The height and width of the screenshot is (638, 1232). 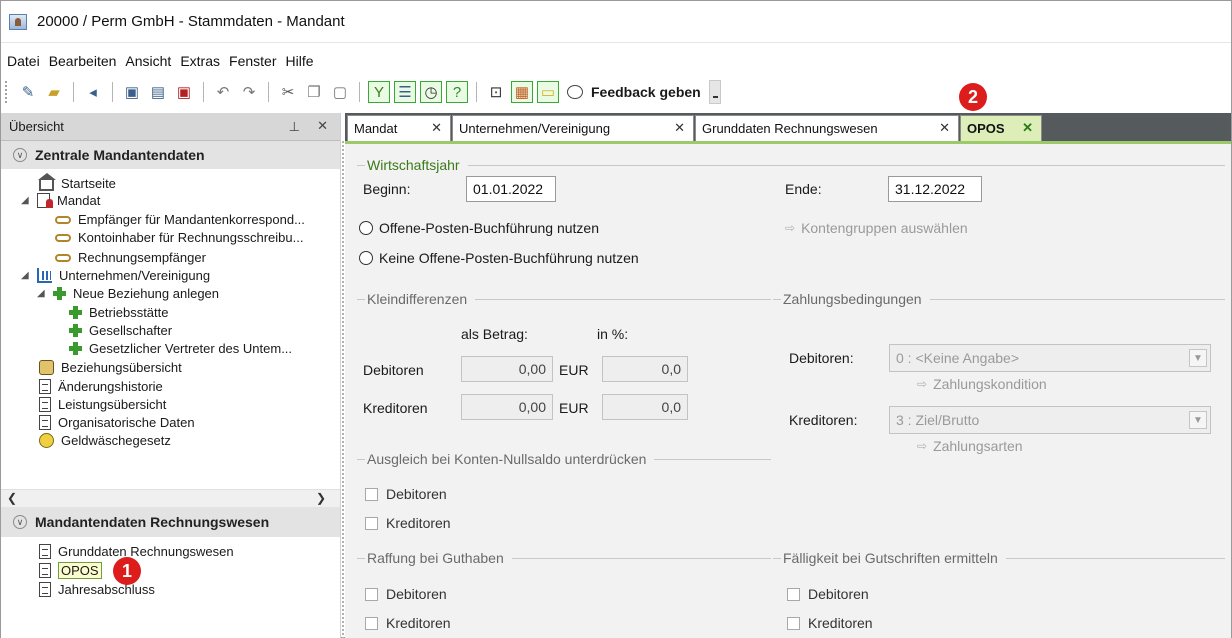 I want to click on raffung-kreditoren-checkbox: Kreditoren, so click(x=408, y=623).